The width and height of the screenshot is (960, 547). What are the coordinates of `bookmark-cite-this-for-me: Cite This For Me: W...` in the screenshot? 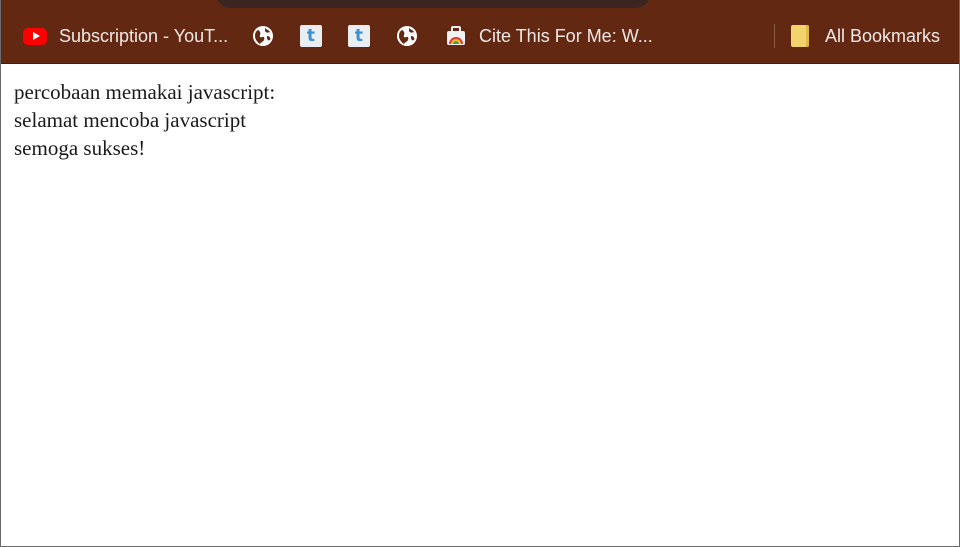 It's located at (549, 36).